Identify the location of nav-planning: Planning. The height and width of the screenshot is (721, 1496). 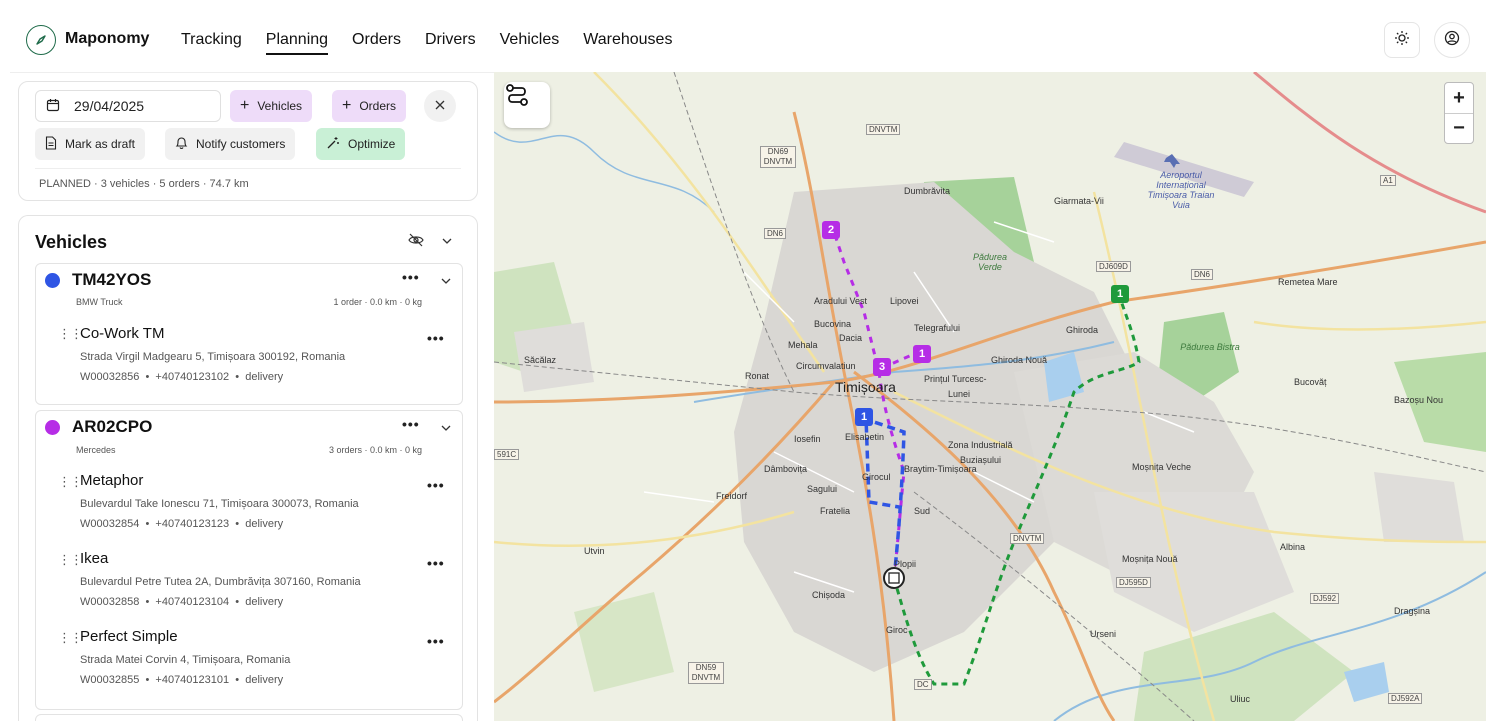
(297, 42).